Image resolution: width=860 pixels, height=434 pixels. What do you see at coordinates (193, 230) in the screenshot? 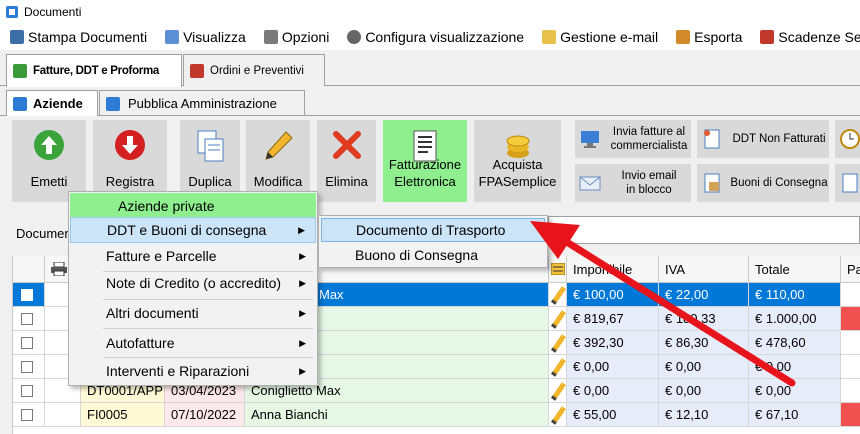
I see `menu-item-ddt-buoni: DDT e Buoni di consegna ▶` at bounding box center [193, 230].